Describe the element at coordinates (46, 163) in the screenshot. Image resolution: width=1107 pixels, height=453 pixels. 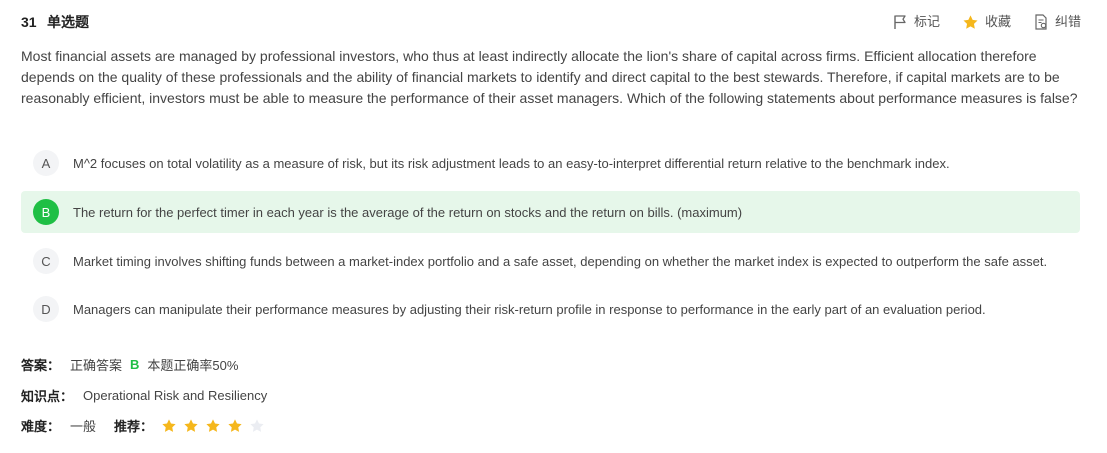
I see `option-letter: A` at that location.